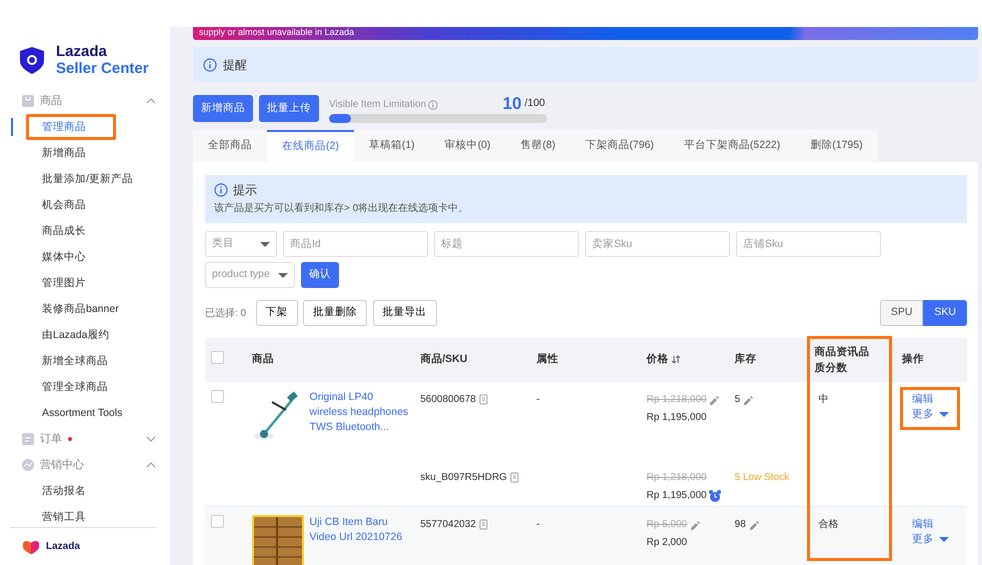  What do you see at coordinates (745, 359) in the screenshot?
I see `column-header: 库存` at bounding box center [745, 359].